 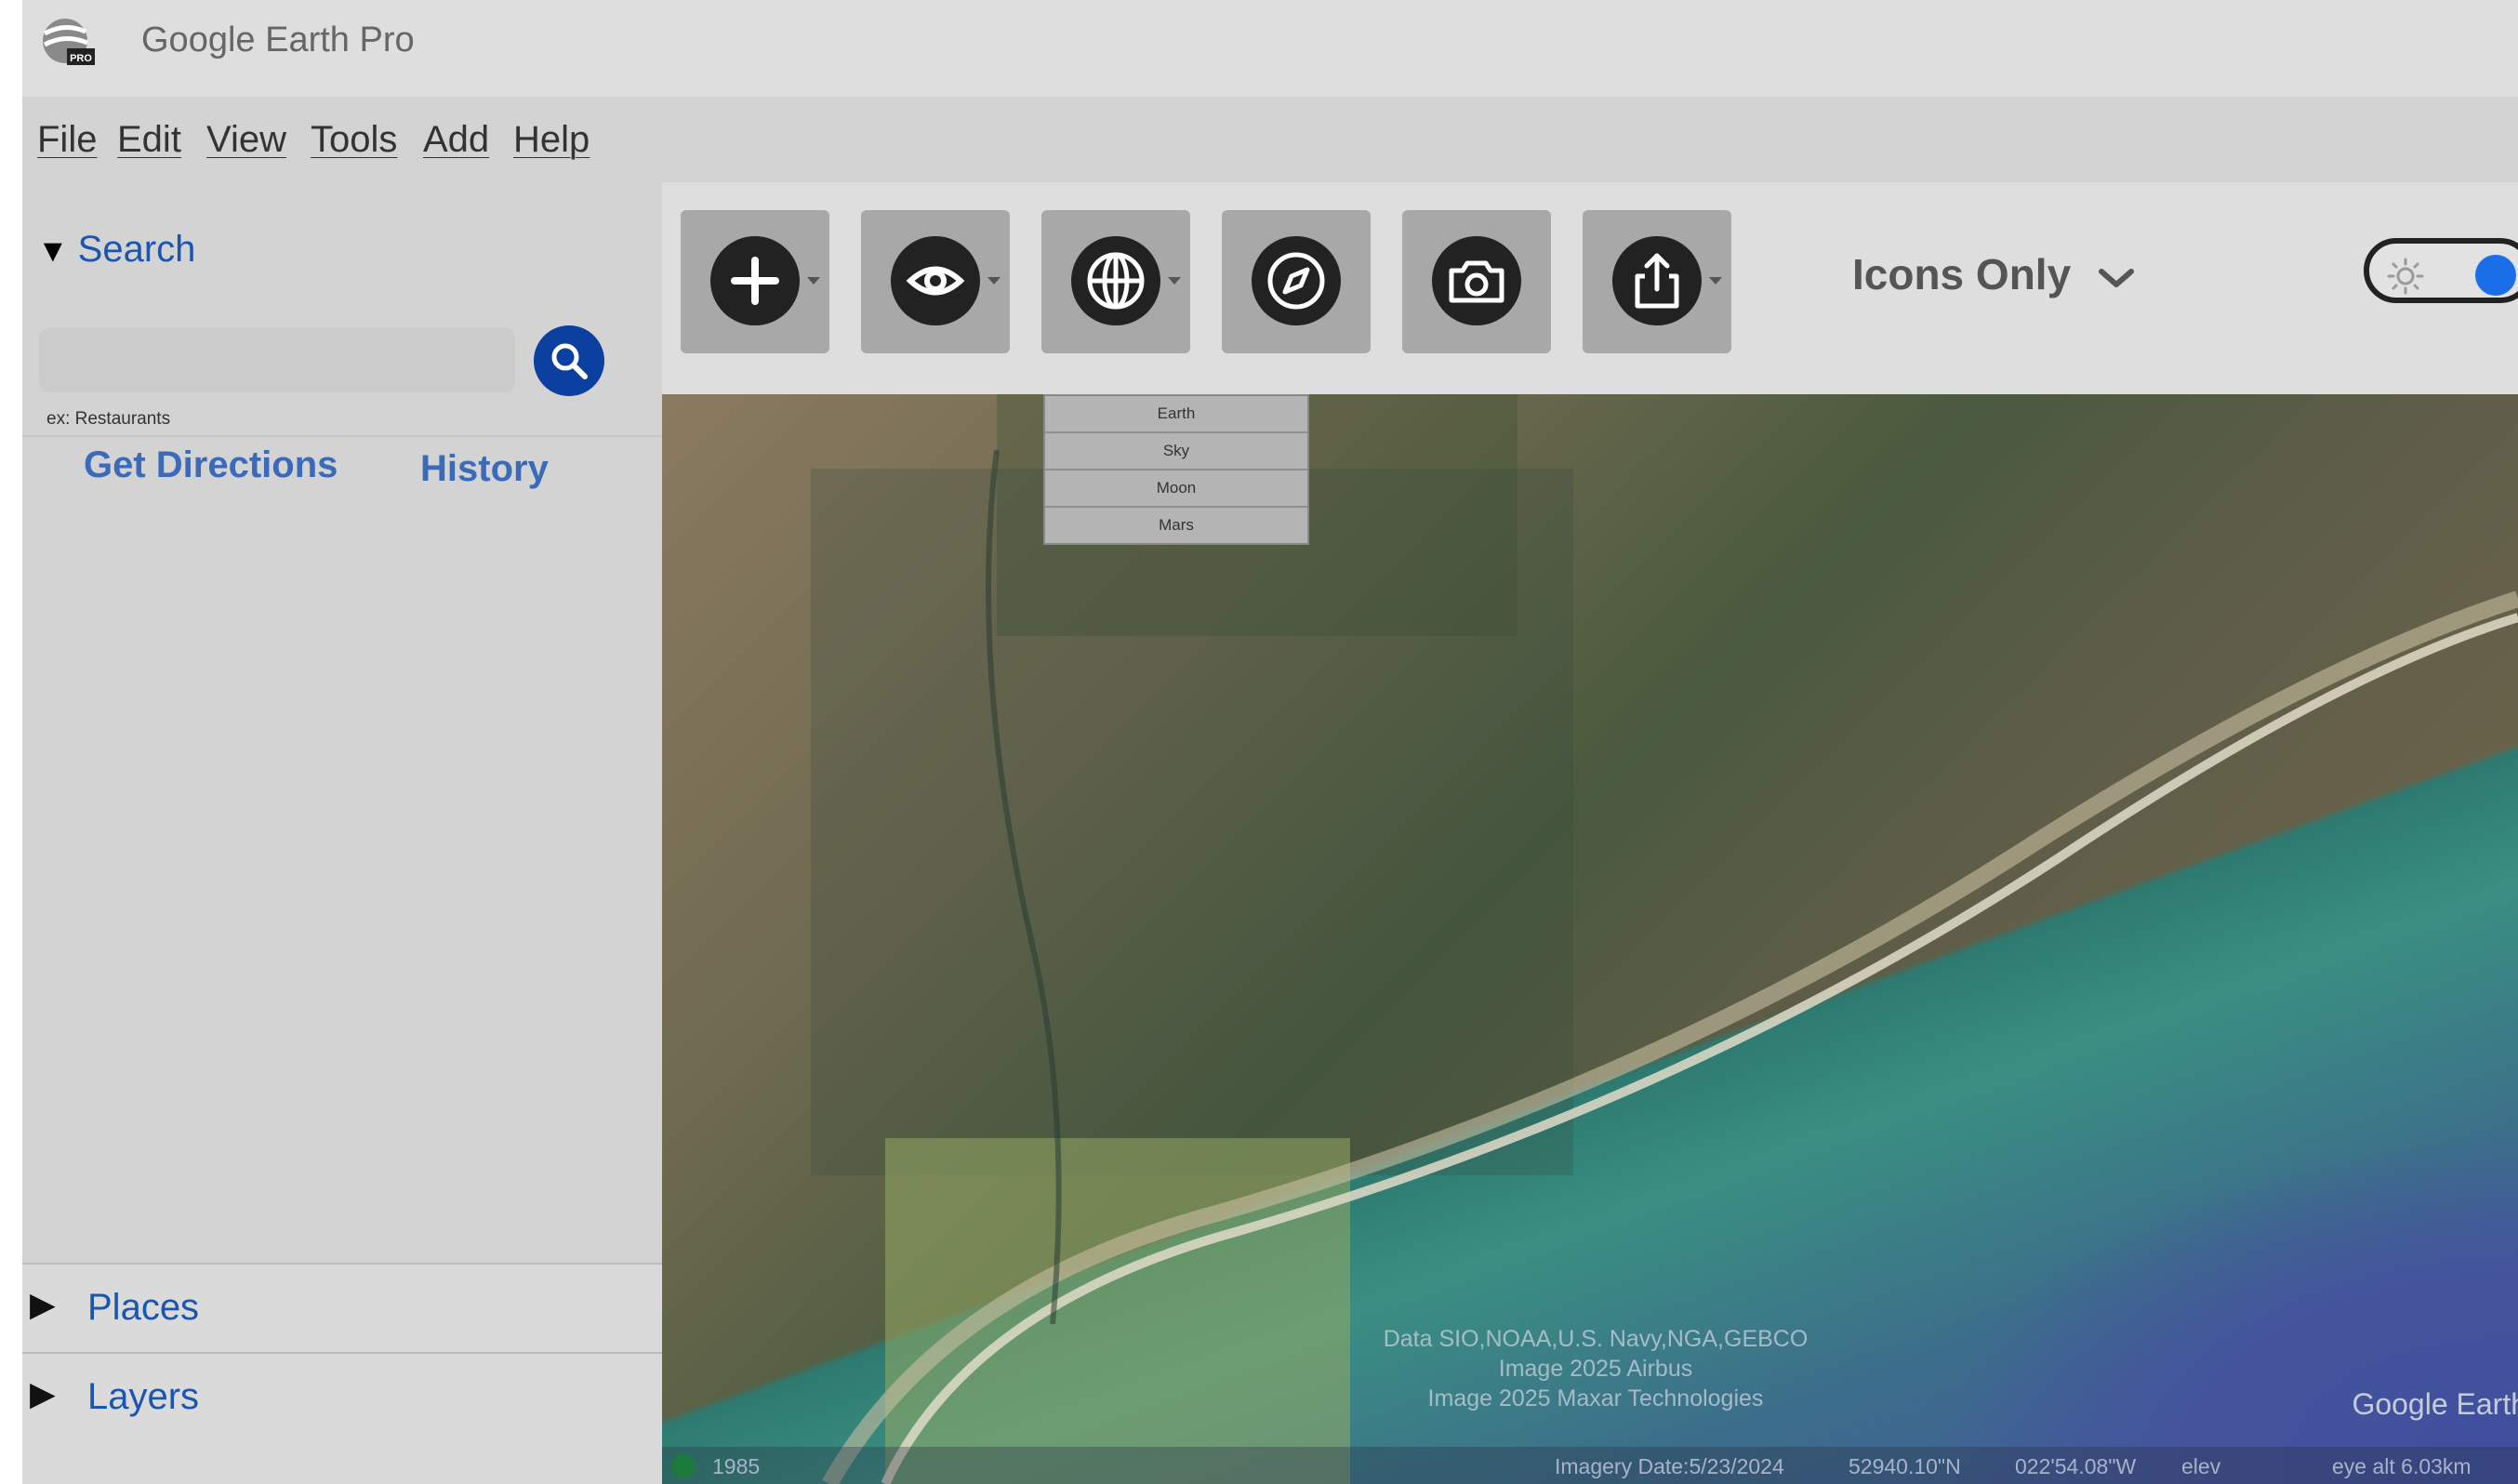 I want to click on planet-switch-button, so click(x=1115, y=281).